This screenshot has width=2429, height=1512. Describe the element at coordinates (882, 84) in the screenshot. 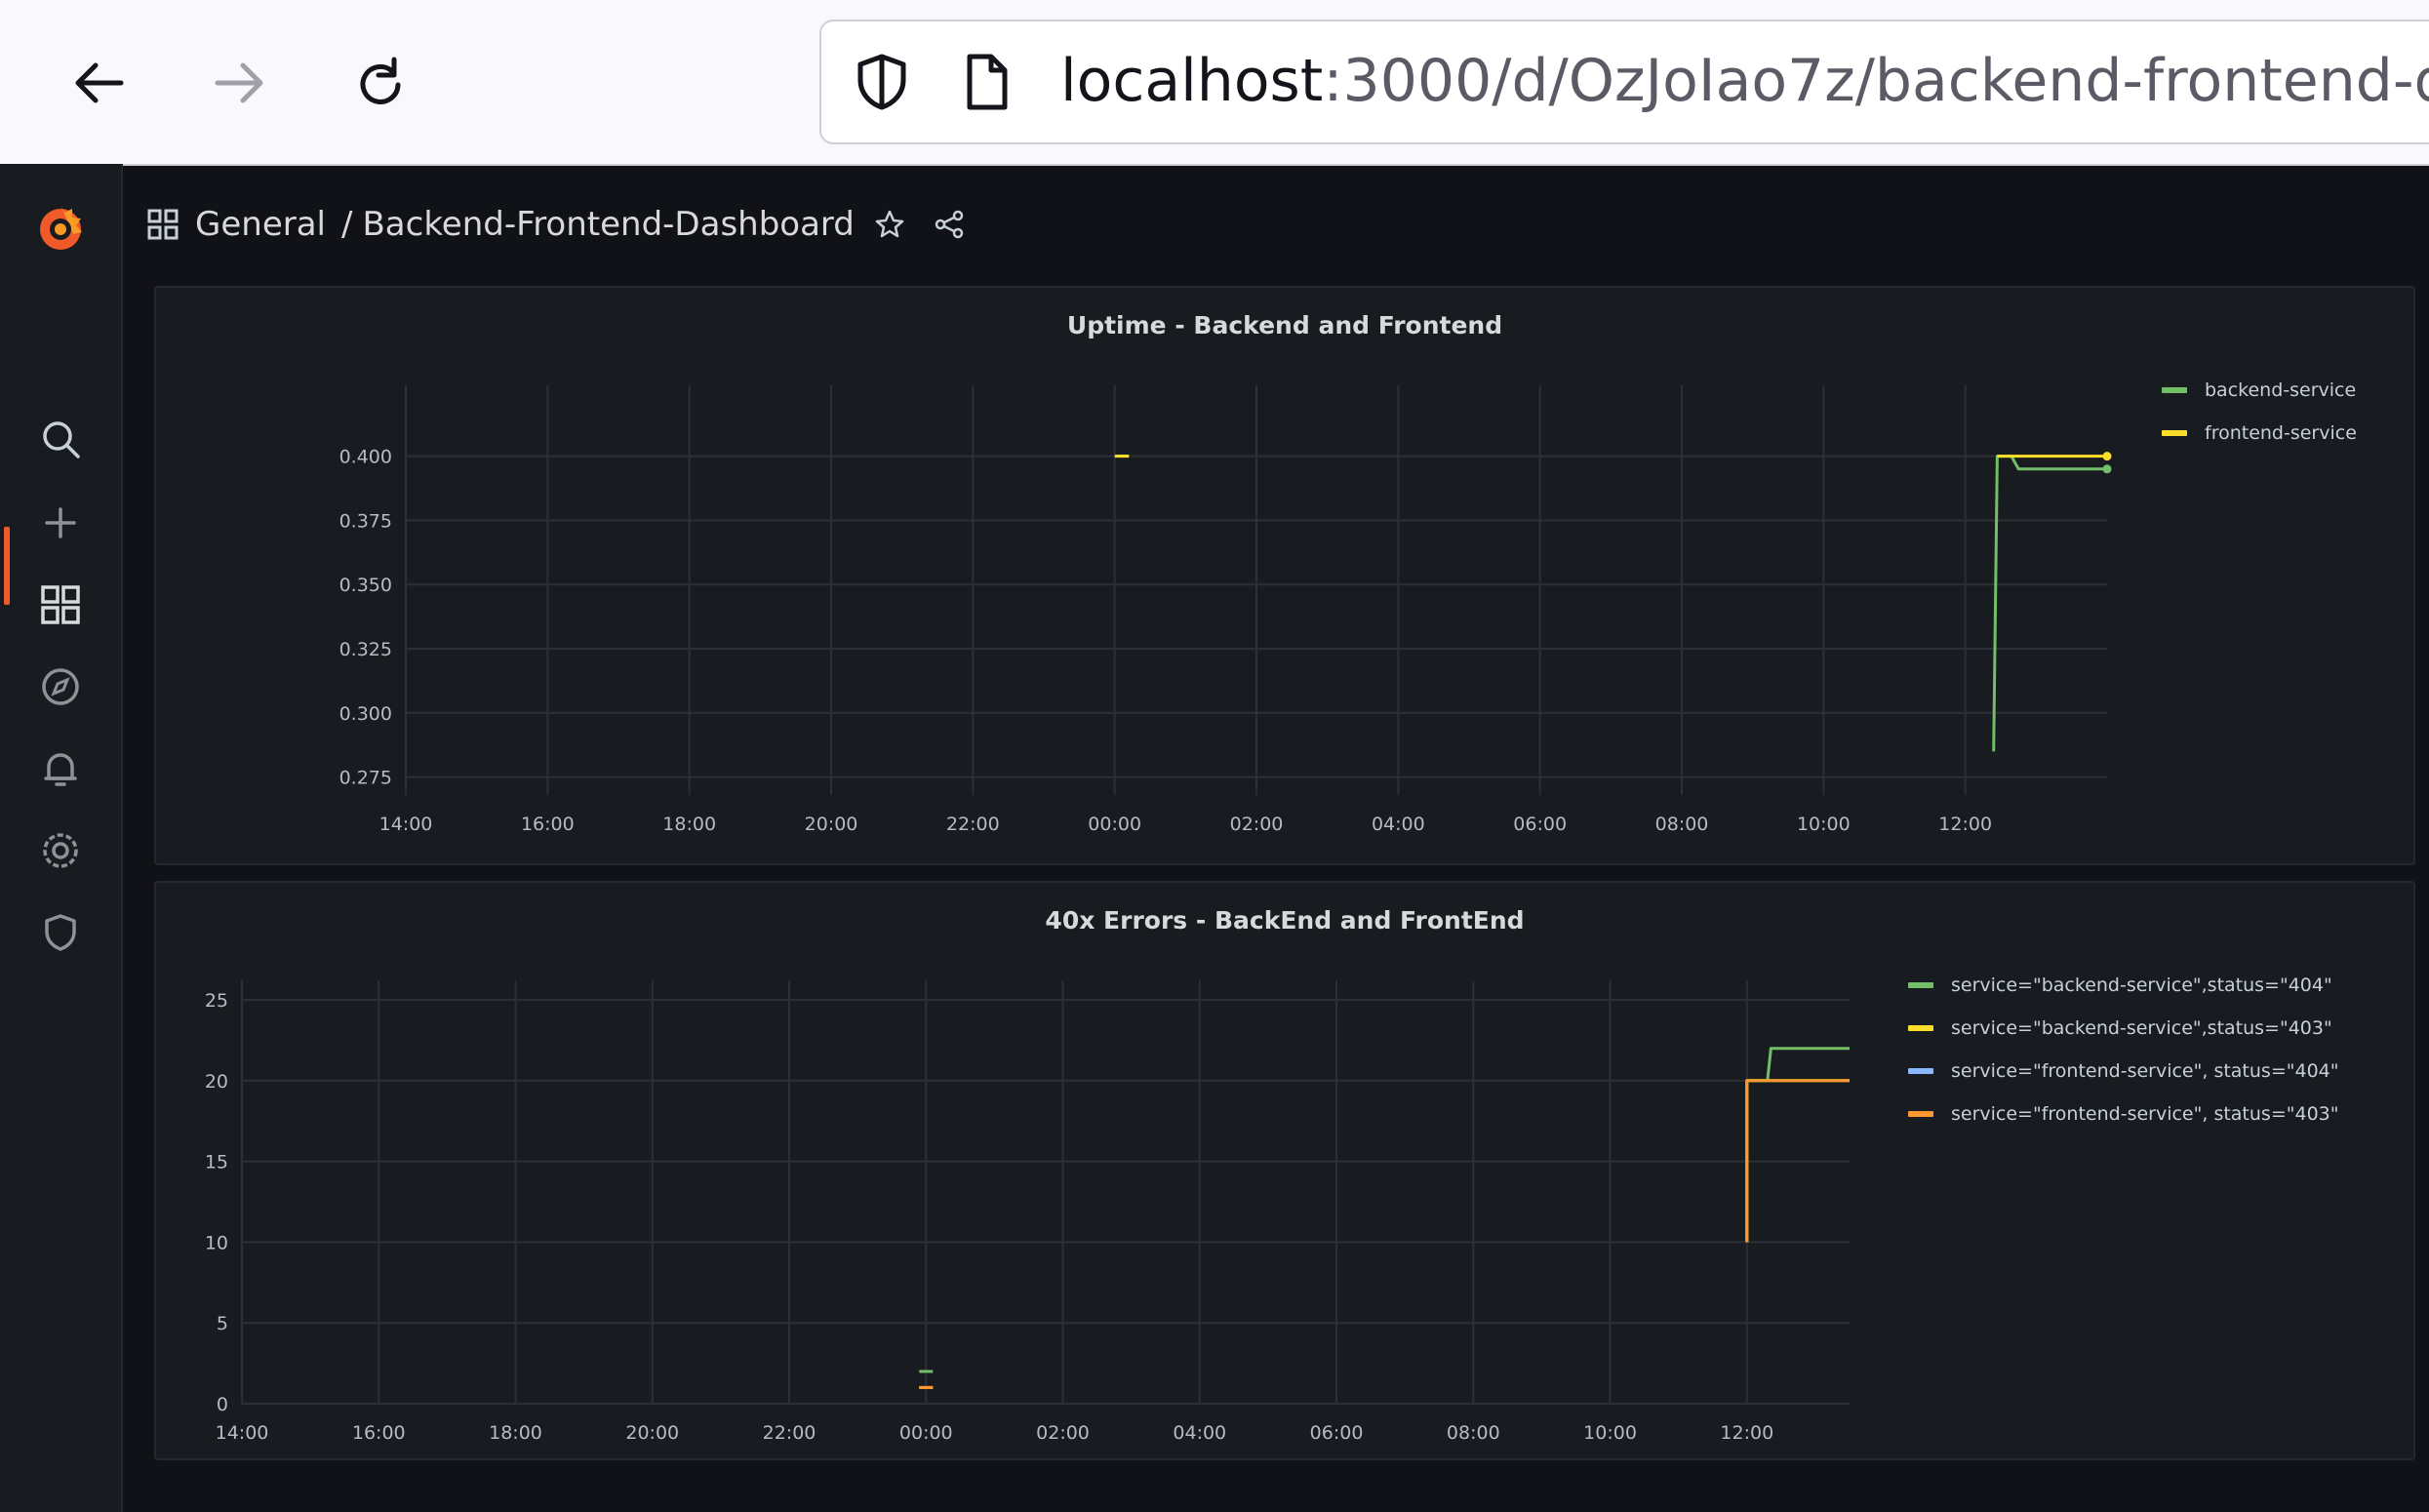

I see `shield-icon` at that location.